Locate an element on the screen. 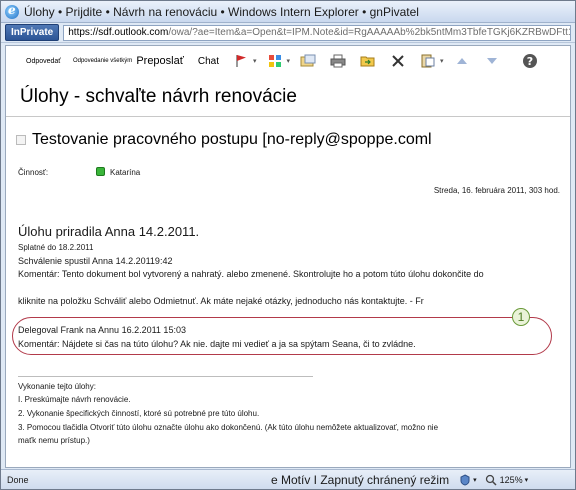 The width and height of the screenshot is (576, 490). help-icon: ? is located at coordinates (530, 61).